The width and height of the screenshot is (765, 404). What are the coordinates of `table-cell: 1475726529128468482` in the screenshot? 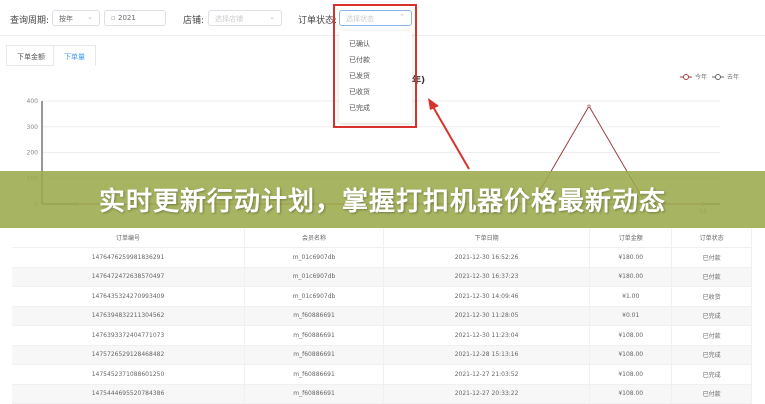 It's located at (129, 355).